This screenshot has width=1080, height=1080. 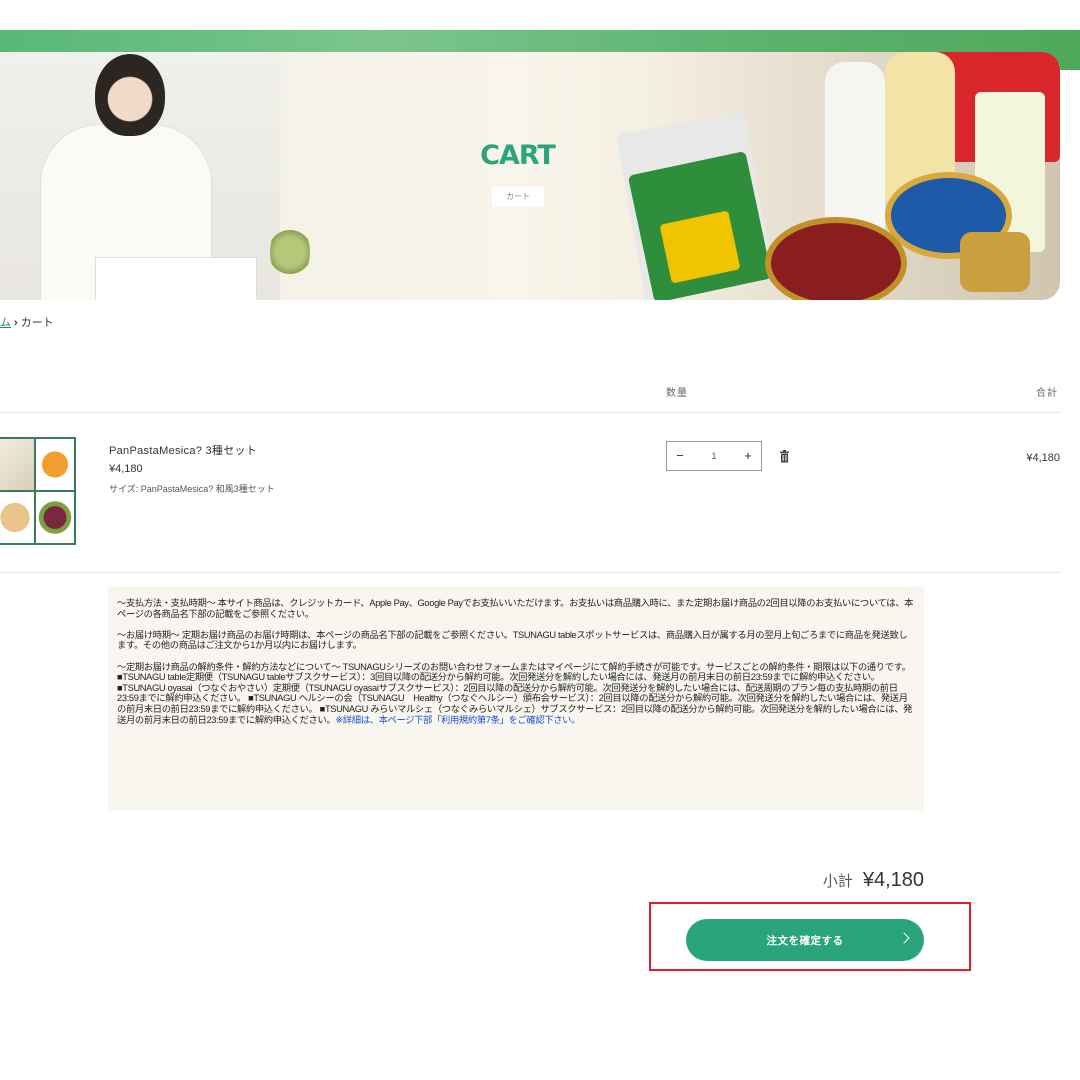 I want to click on subtotal-label: 小計, so click(x=837, y=881).